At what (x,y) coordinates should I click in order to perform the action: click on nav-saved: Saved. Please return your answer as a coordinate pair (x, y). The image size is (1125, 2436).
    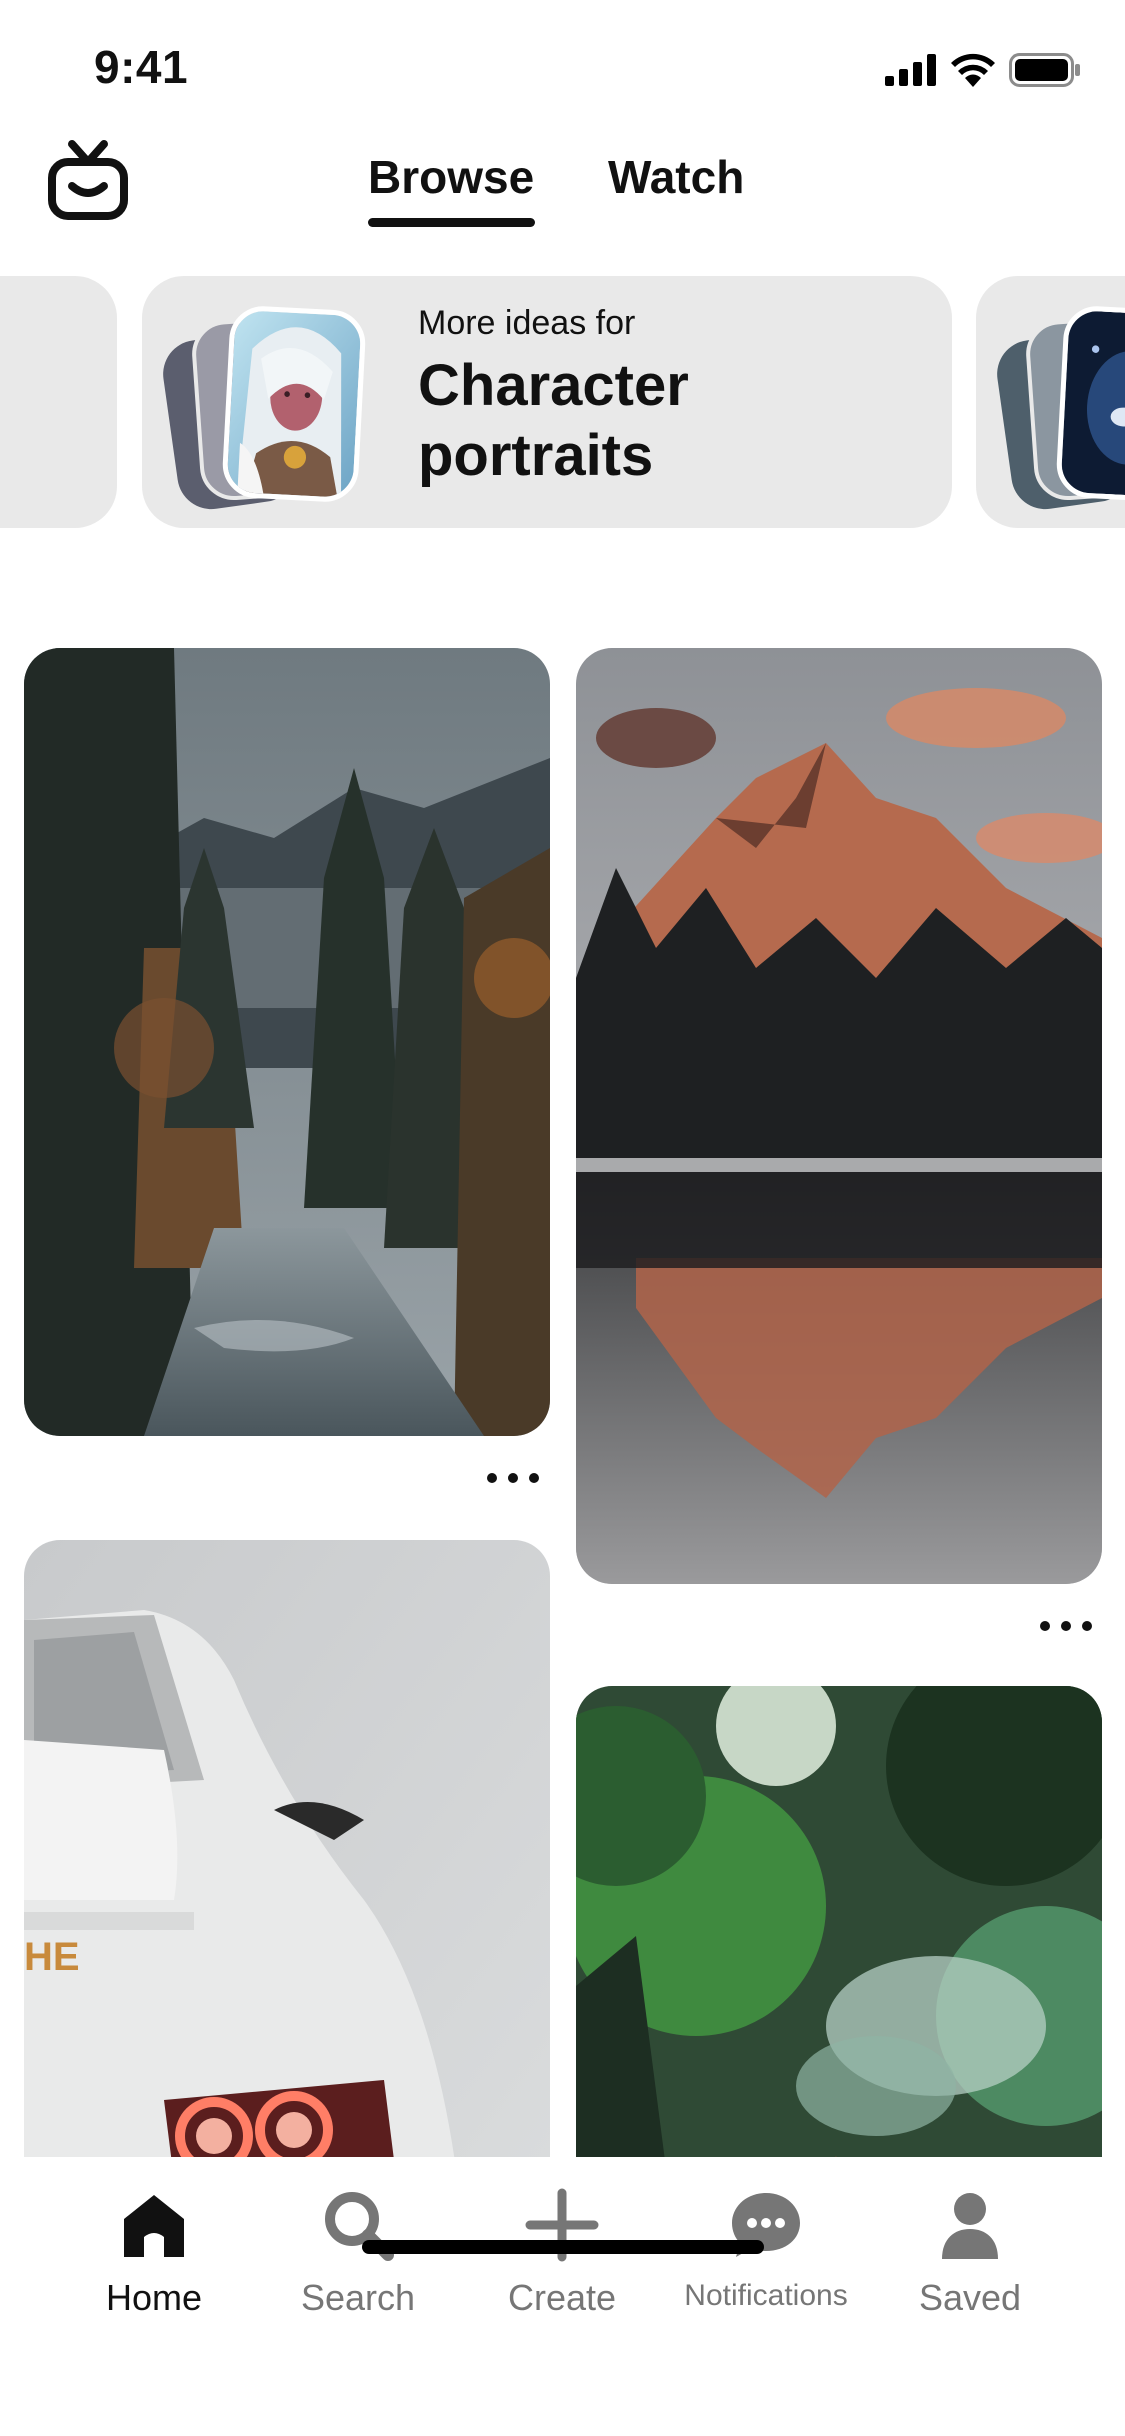
    Looking at the image, I should click on (970, 2252).